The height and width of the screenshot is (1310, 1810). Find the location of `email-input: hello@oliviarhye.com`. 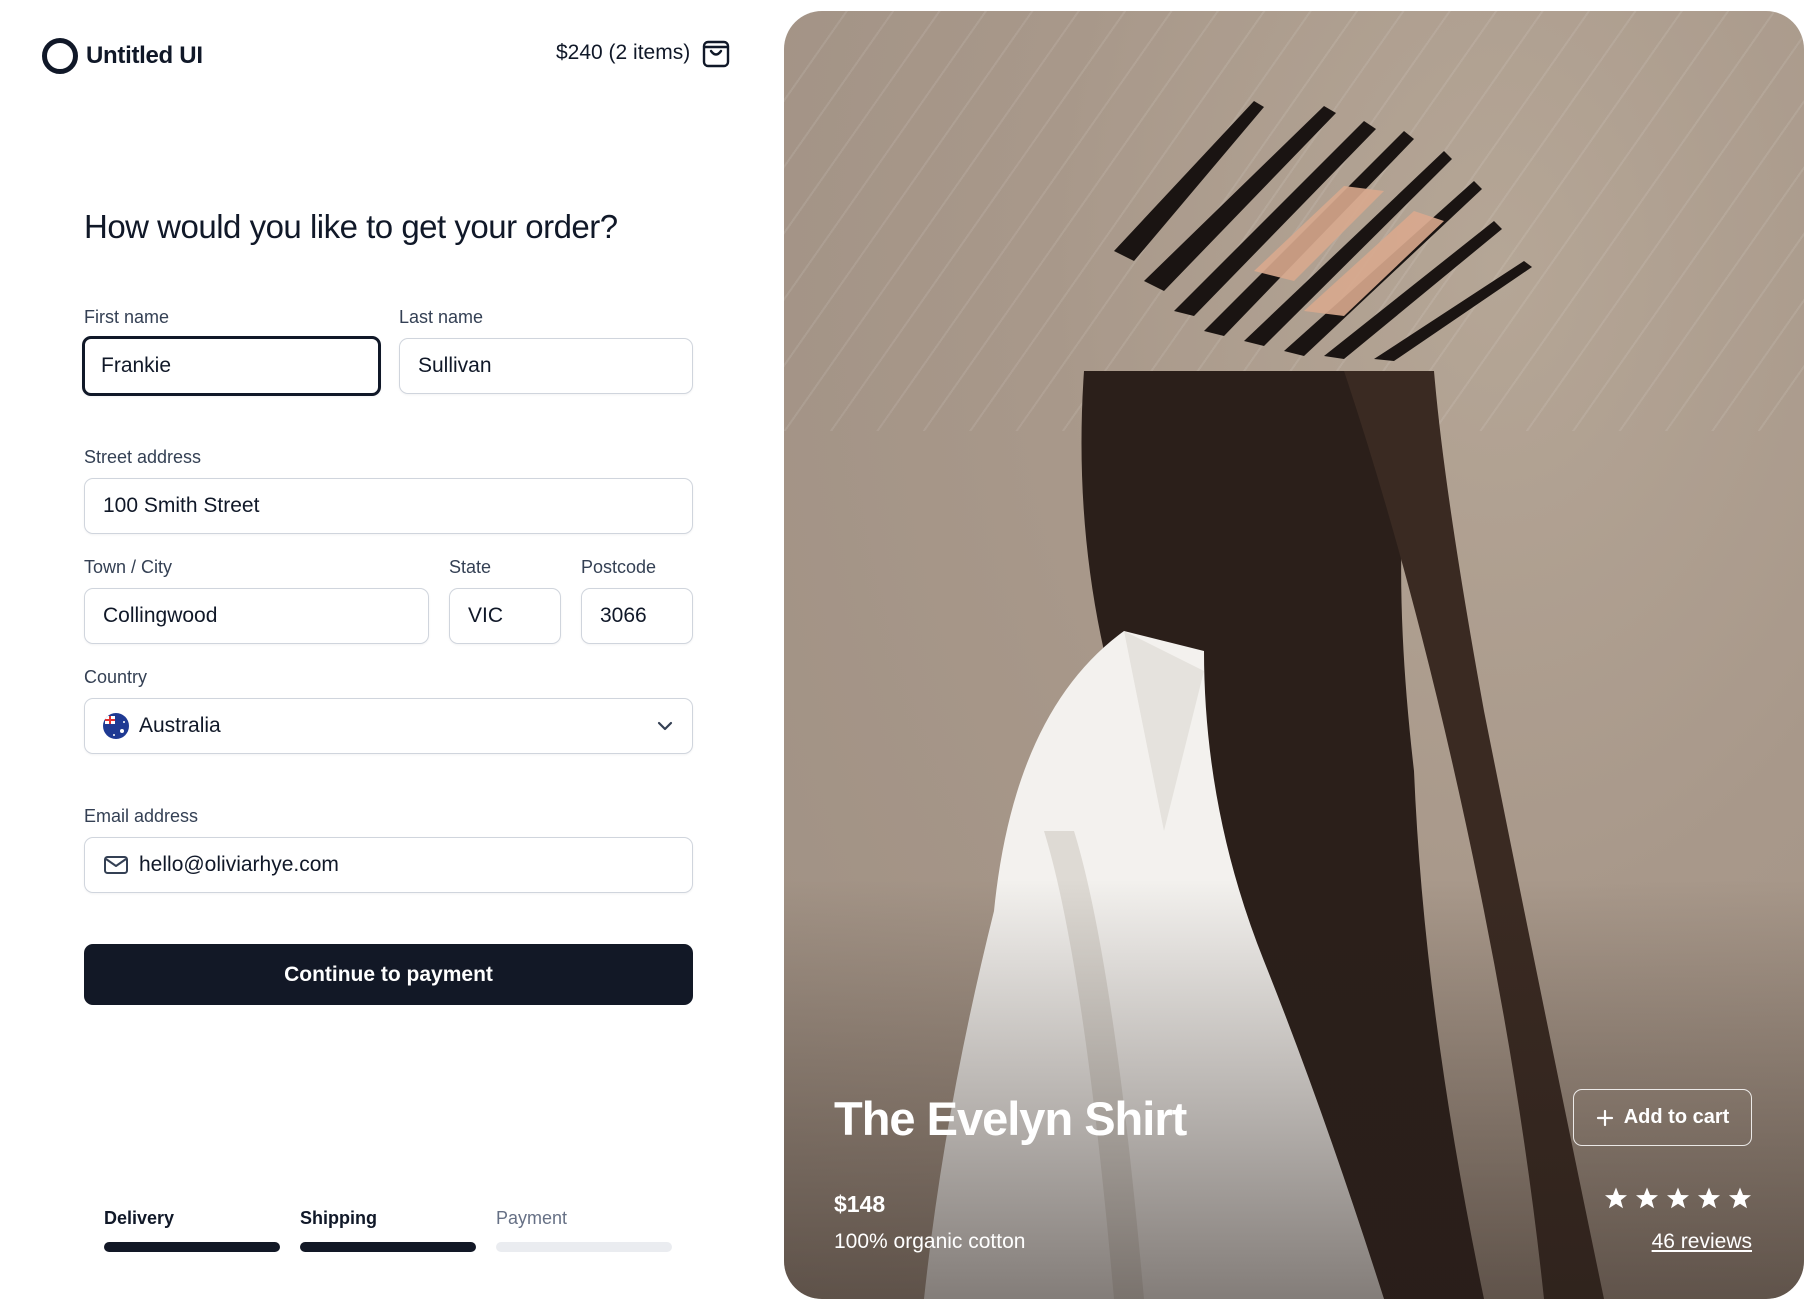

email-input: hello@oliviarhye.com is located at coordinates (388, 865).